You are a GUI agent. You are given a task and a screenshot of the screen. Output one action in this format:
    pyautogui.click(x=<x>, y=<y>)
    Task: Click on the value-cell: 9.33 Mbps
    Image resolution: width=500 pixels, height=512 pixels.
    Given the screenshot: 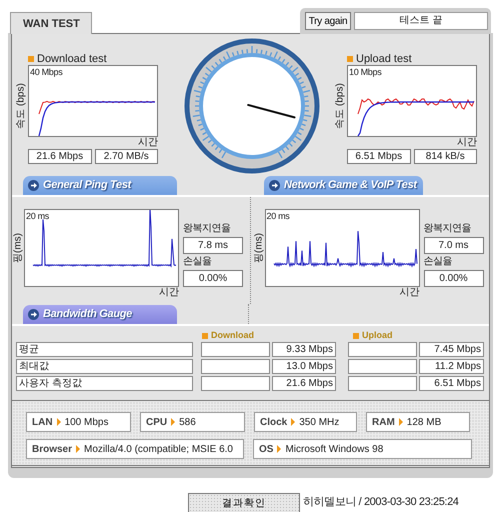 What is the action you would take?
    pyautogui.click(x=304, y=349)
    